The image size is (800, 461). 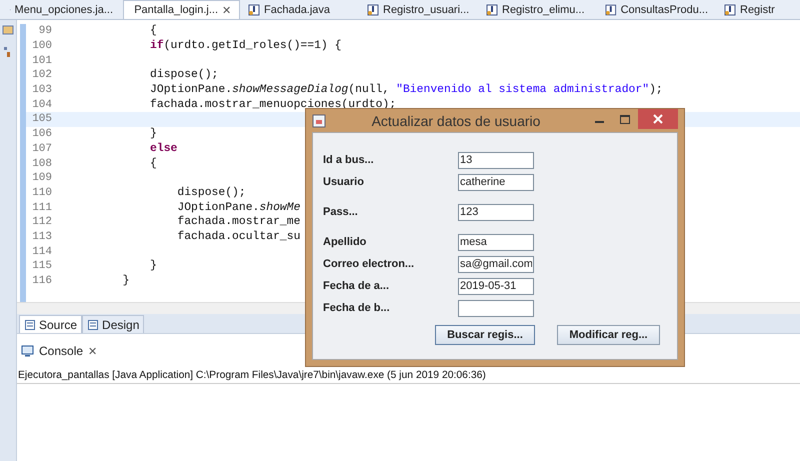 I want to click on line-number: 107, so click(x=41, y=148).